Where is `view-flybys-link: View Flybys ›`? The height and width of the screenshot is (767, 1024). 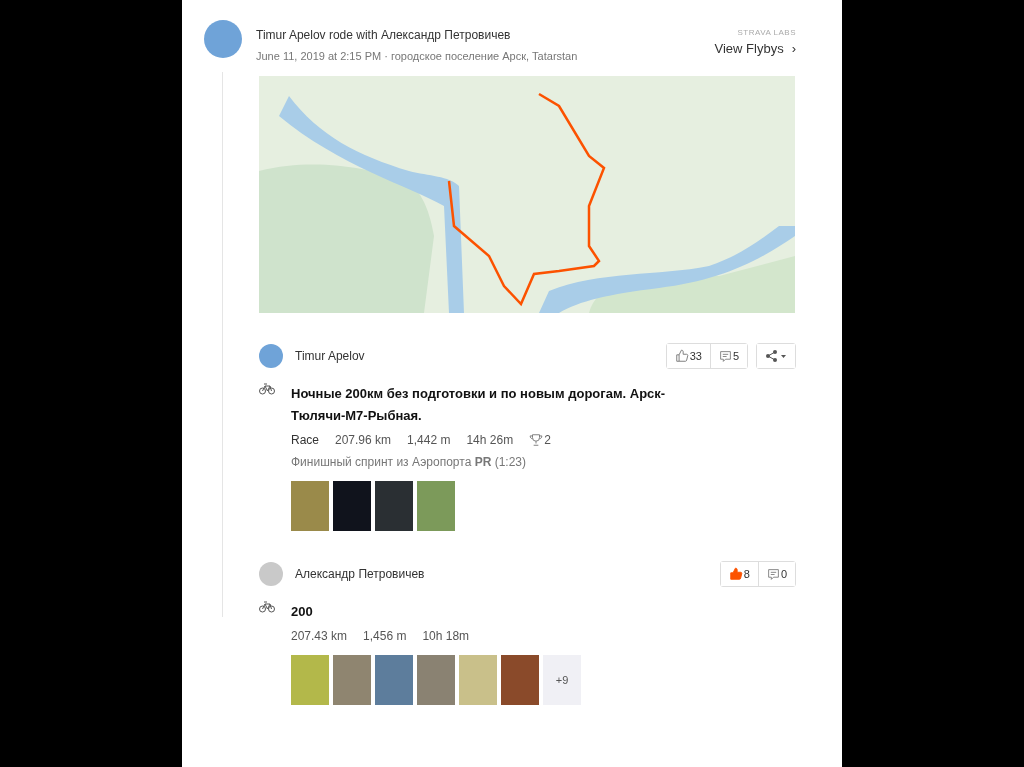 view-flybys-link: View Flybys › is located at coordinates (755, 48).